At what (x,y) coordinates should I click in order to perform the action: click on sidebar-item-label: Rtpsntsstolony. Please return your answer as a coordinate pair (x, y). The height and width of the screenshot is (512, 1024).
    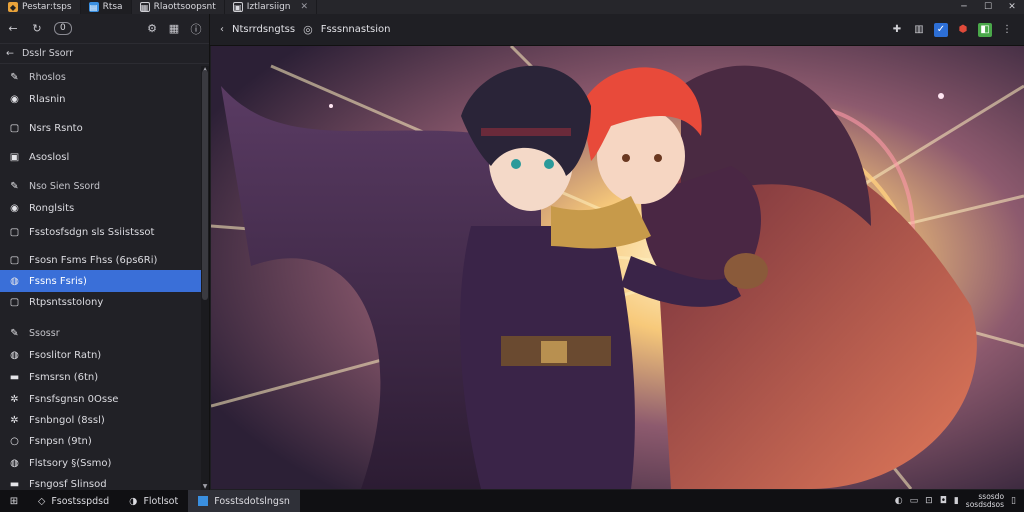
    Looking at the image, I should click on (66, 302).